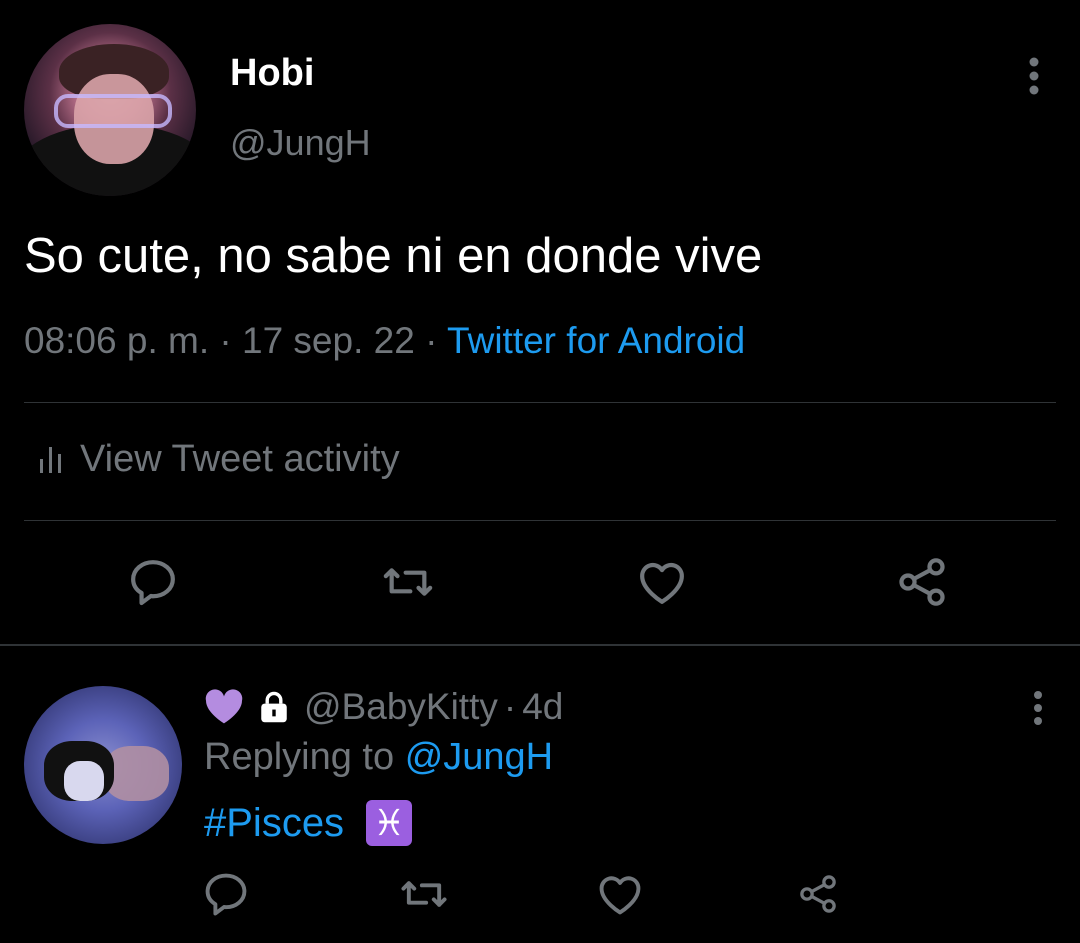 The width and height of the screenshot is (1080, 943). Describe the element at coordinates (274, 823) in the screenshot. I see `hashtag-link: #Pisces` at that location.